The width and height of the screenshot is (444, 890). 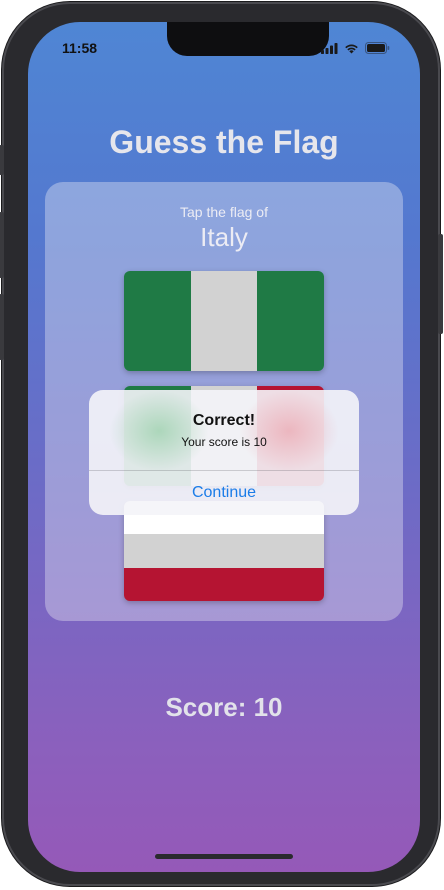 What do you see at coordinates (224, 142) in the screenshot?
I see `page-title: Guess the Flag` at bounding box center [224, 142].